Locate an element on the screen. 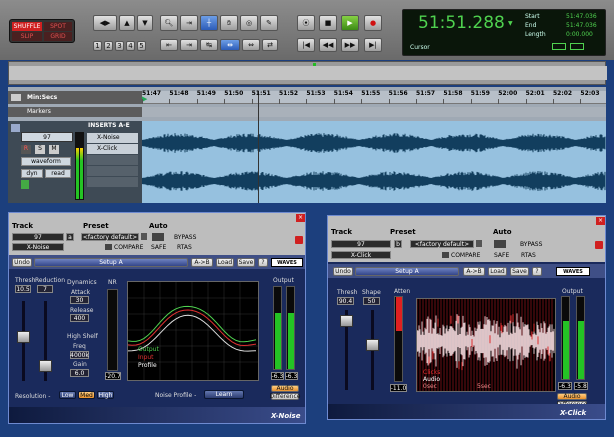 The width and height of the screenshot is (614, 437). loop-button: ▶ is located at coordinates (350, 23).